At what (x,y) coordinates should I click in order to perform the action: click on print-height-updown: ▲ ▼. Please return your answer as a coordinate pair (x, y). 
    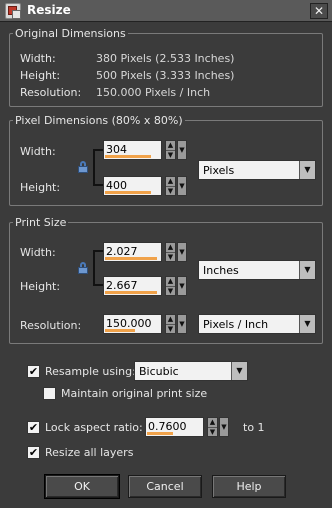
    Looking at the image, I should click on (170, 286).